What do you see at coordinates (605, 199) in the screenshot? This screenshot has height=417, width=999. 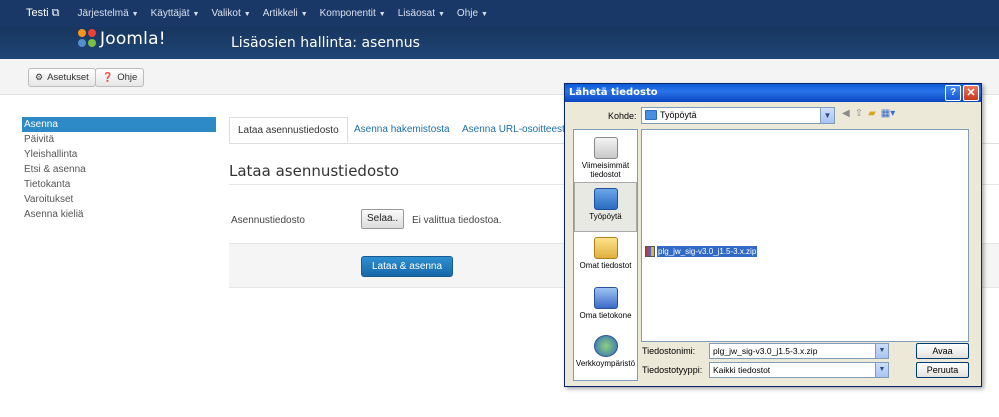 I see `desktop-icon` at bounding box center [605, 199].